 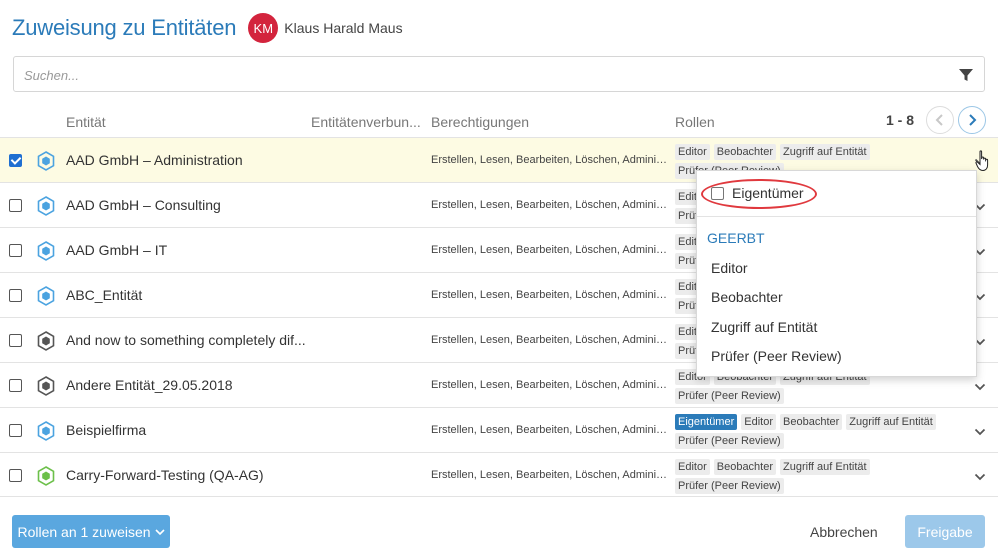 I want to click on hexagon-green-icon, so click(x=46, y=476).